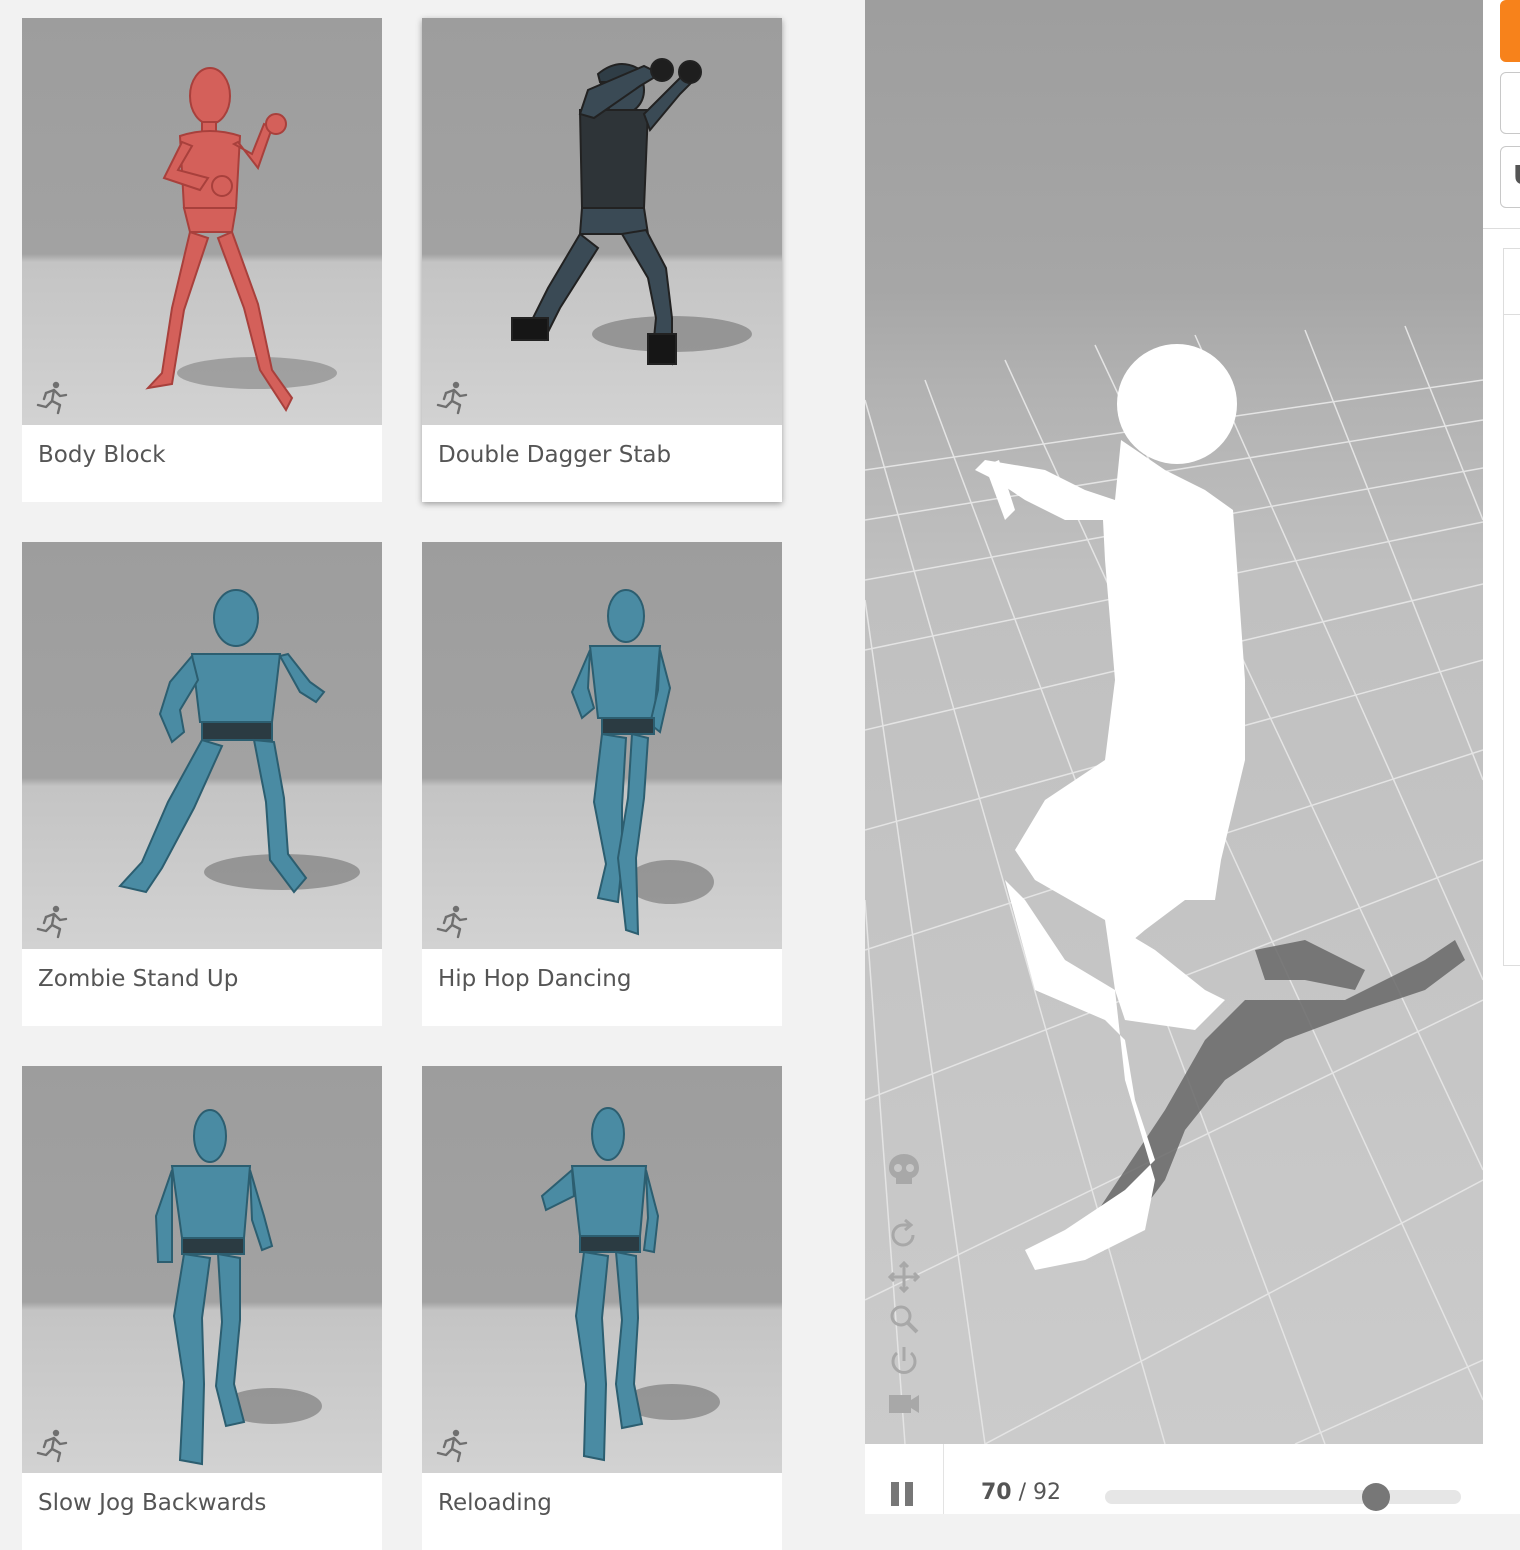  I want to click on animation-card-label: Body Block, so click(102, 455).